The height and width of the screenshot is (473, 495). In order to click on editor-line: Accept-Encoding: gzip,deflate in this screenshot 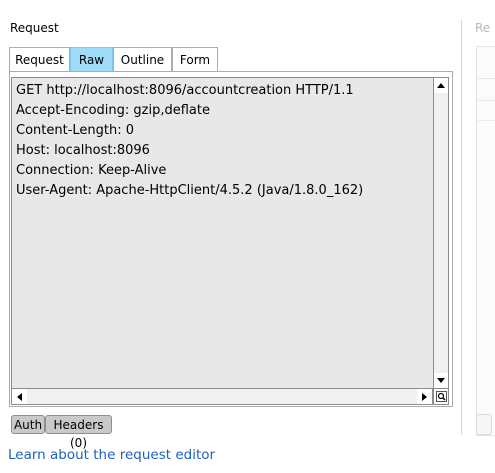, I will do `click(113, 110)`.